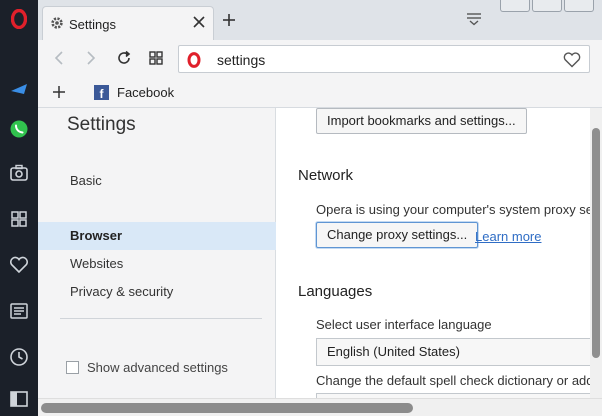  Describe the element at coordinates (161, 318) in the screenshot. I see `nav-divider` at that location.